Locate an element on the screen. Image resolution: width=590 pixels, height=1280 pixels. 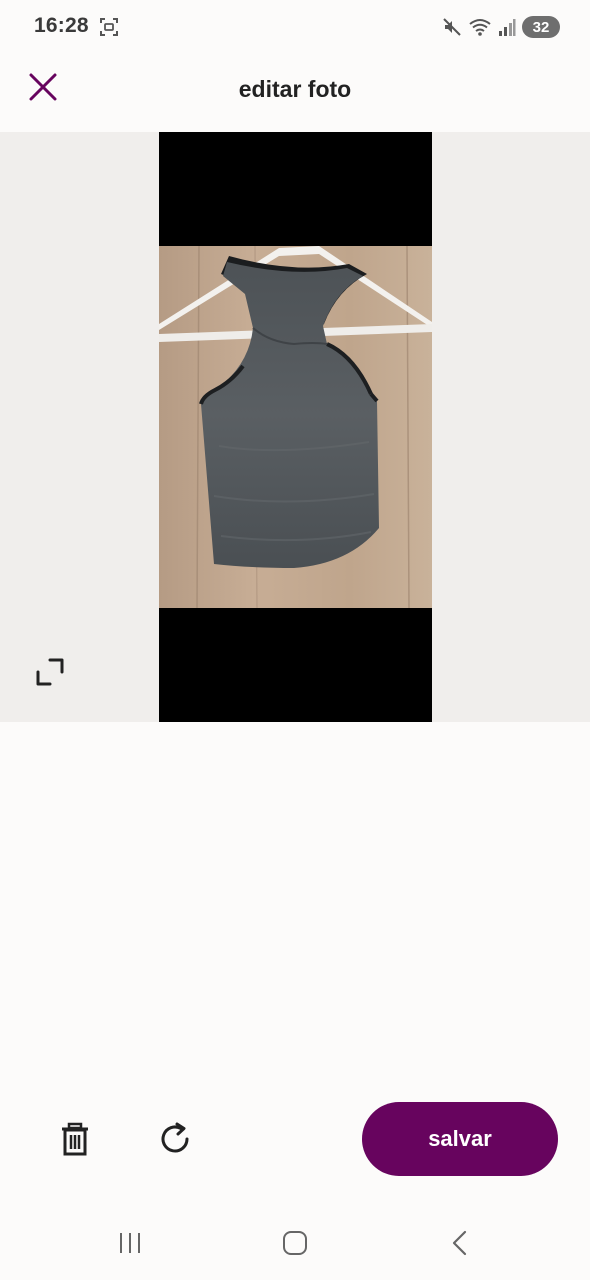
rotate-button is located at coordinates (175, 1141).